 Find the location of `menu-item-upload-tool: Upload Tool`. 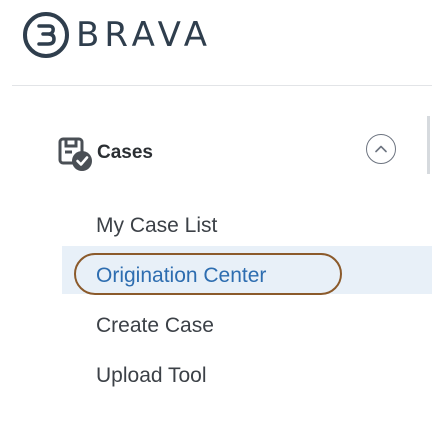

menu-item-upload-tool: Upload Tool is located at coordinates (151, 376).